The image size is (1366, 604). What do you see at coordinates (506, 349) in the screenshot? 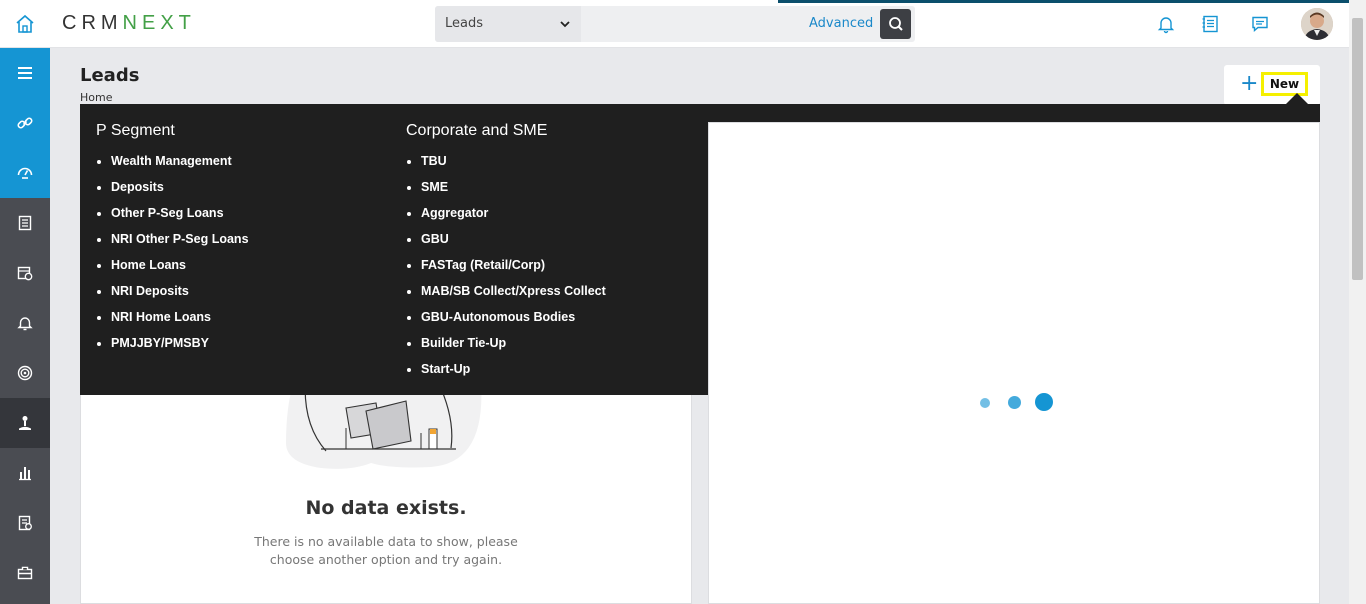
I see `menu-item: Builder Tie-Up` at bounding box center [506, 349].